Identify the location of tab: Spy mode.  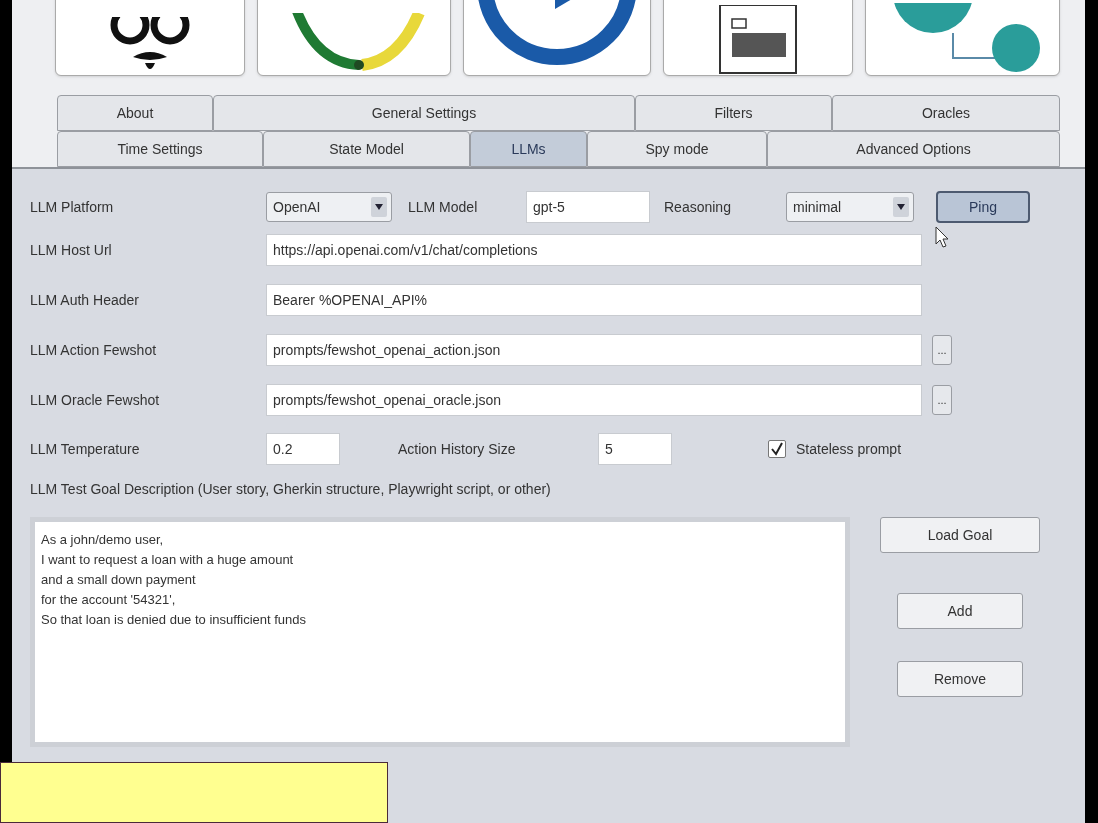
(677, 149).